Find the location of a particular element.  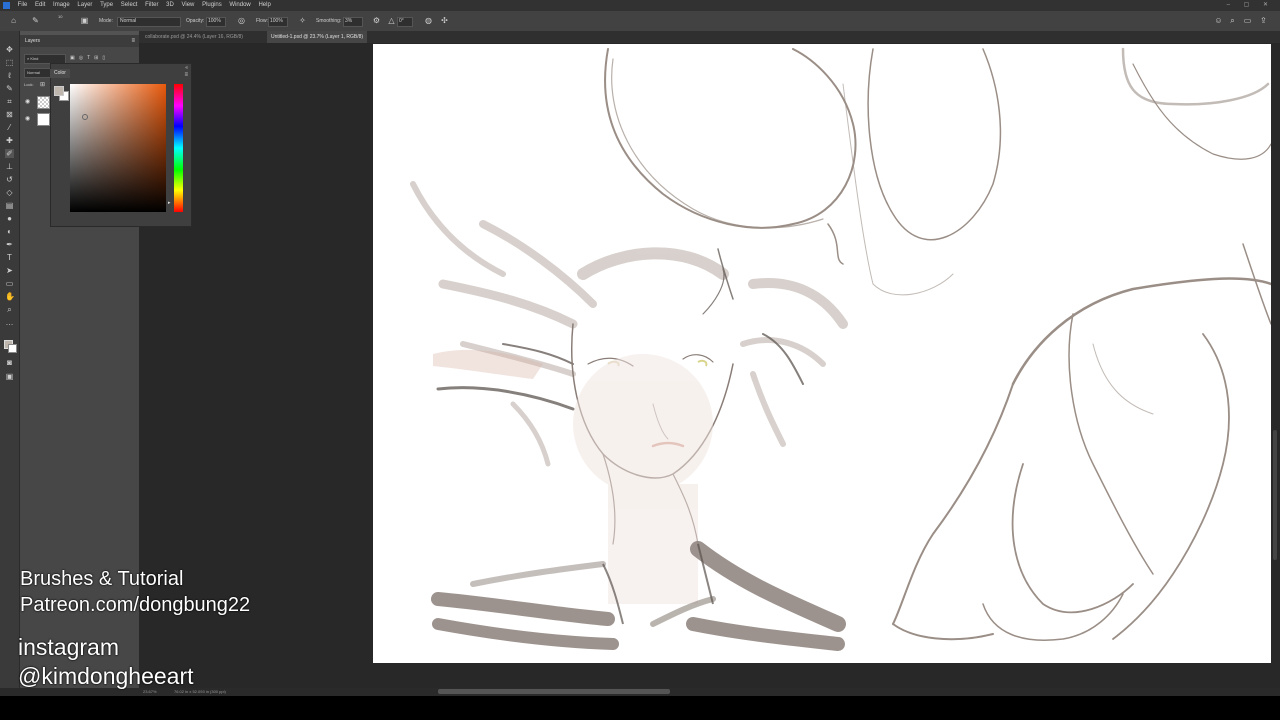

quick-select-icon: ✎ is located at coordinates (9, 88).